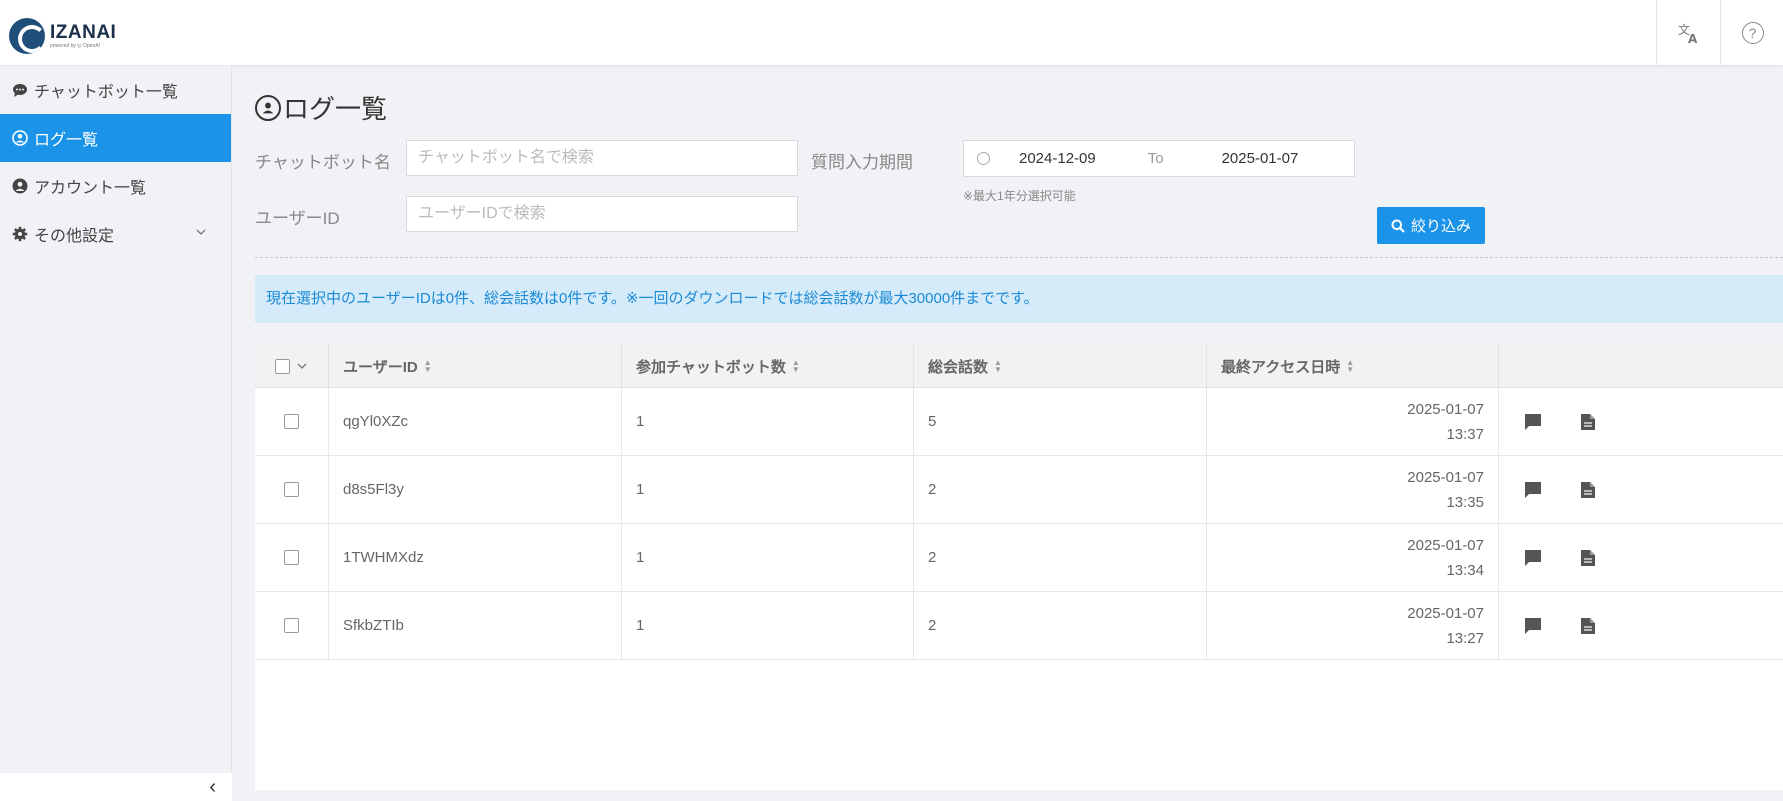 The height and width of the screenshot is (801, 1783). What do you see at coordinates (1398, 226) in the screenshot?
I see `search-icon` at bounding box center [1398, 226].